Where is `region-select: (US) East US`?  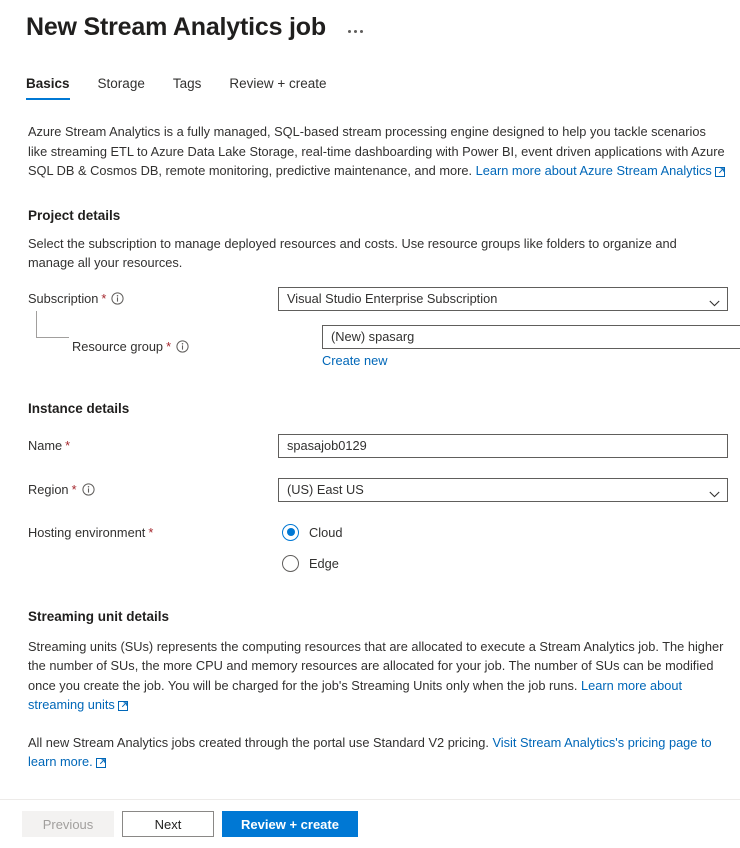 region-select: (US) East US is located at coordinates (503, 489).